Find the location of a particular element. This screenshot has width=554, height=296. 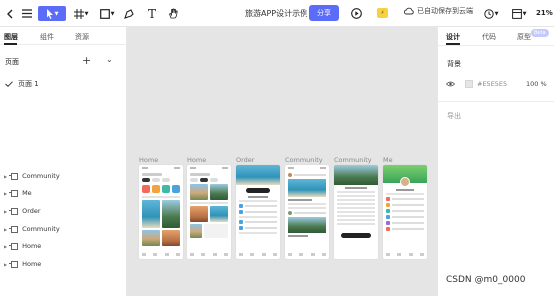

shape-tool-button: ▼ is located at coordinates (107, 13).